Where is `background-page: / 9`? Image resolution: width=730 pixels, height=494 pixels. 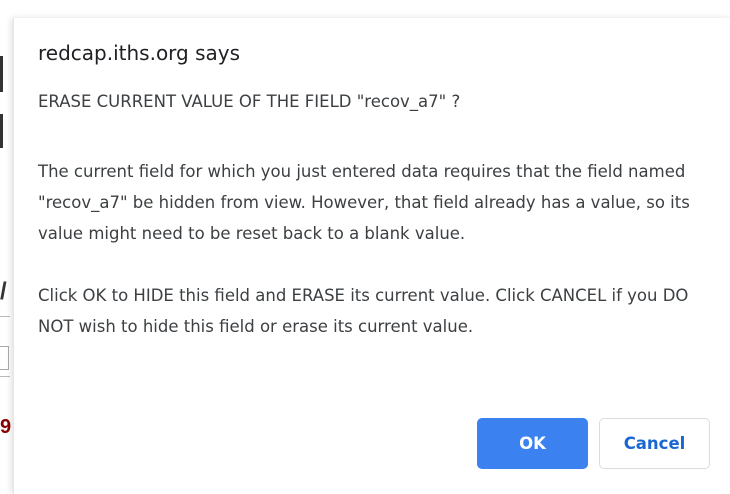
background-page: / 9 is located at coordinates (6, 247).